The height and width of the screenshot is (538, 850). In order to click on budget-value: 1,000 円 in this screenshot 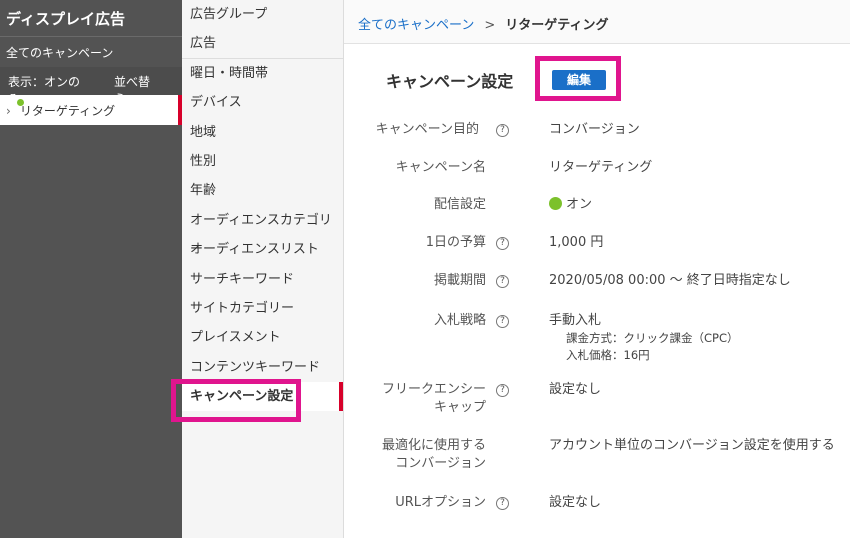, I will do `click(576, 242)`.